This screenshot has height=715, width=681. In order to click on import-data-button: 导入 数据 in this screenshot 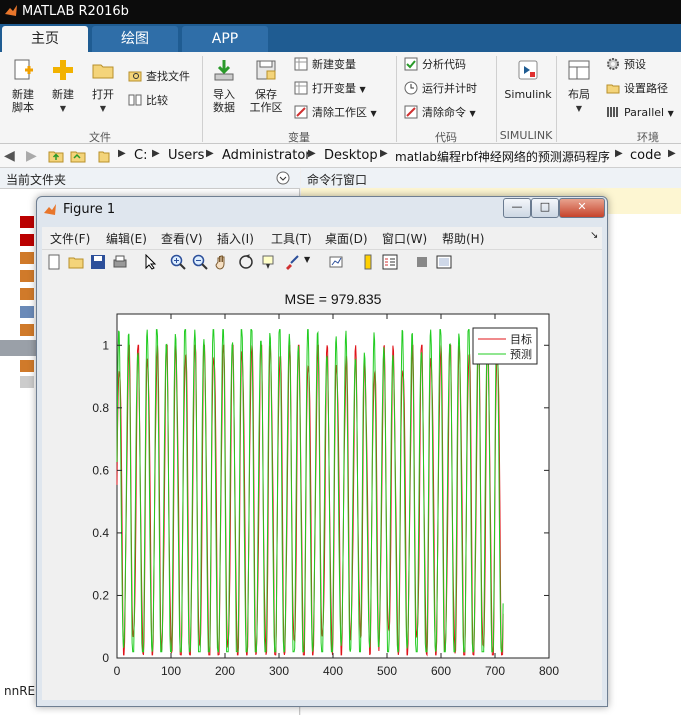, I will do `click(224, 86)`.